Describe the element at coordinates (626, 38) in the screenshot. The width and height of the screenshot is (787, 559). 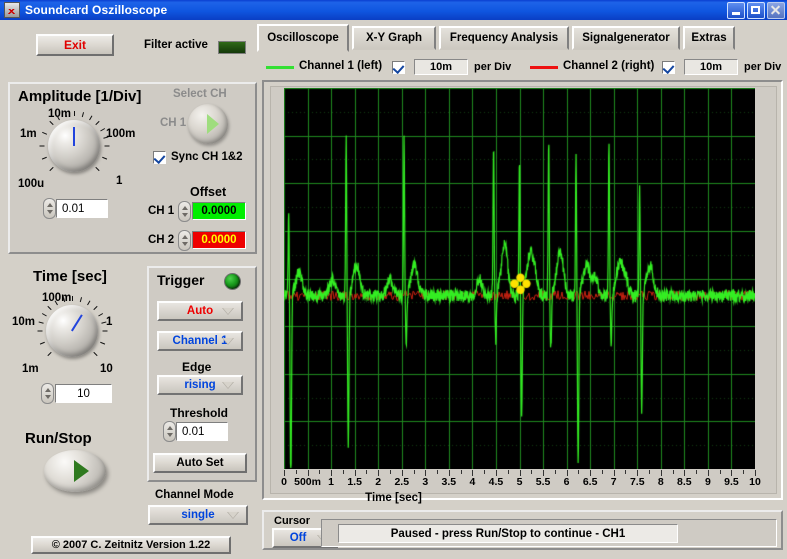
I see `tab-signalgenerator: Signalgenerator` at that location.